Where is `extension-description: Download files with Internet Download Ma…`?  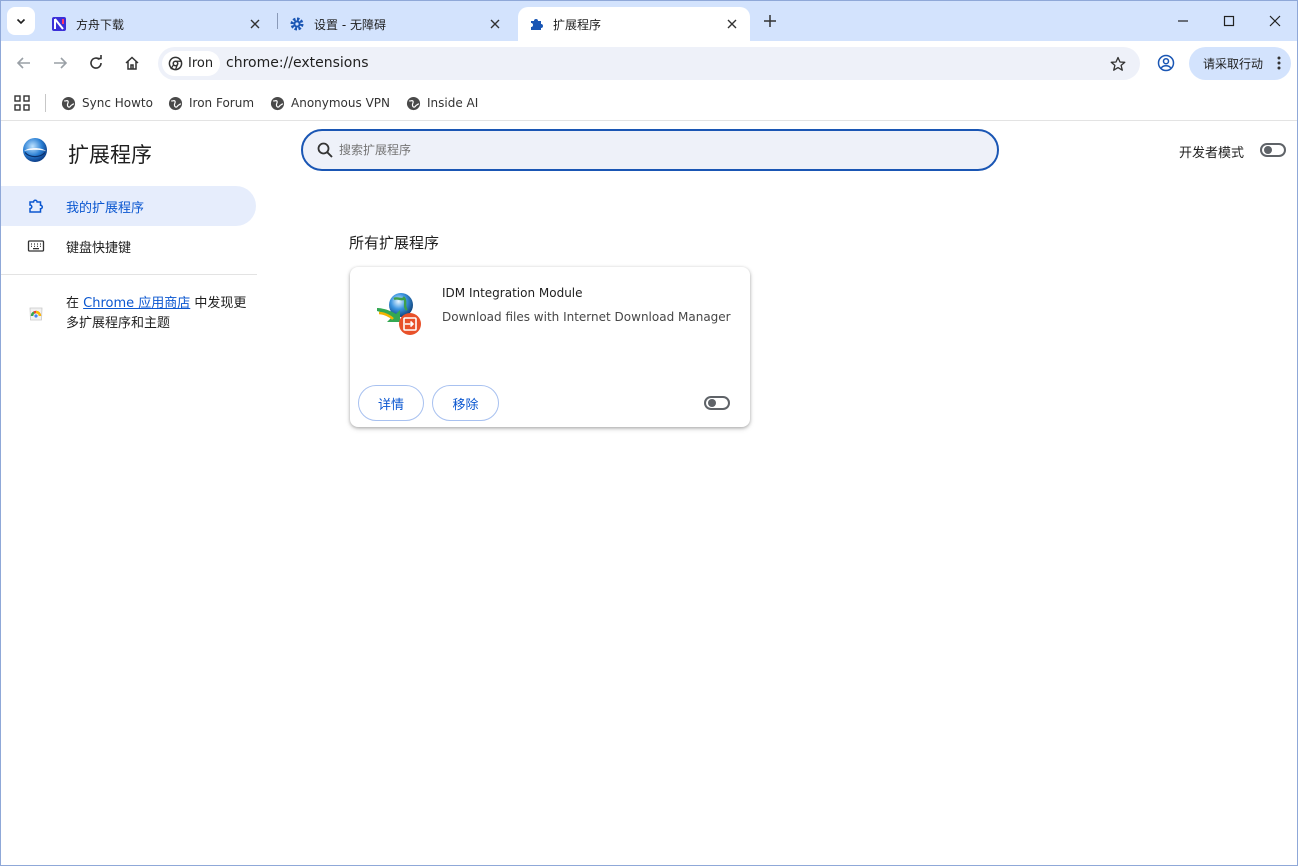 extension-description: Download files with Internet Download Ma… is located at coordinates (586, 317).